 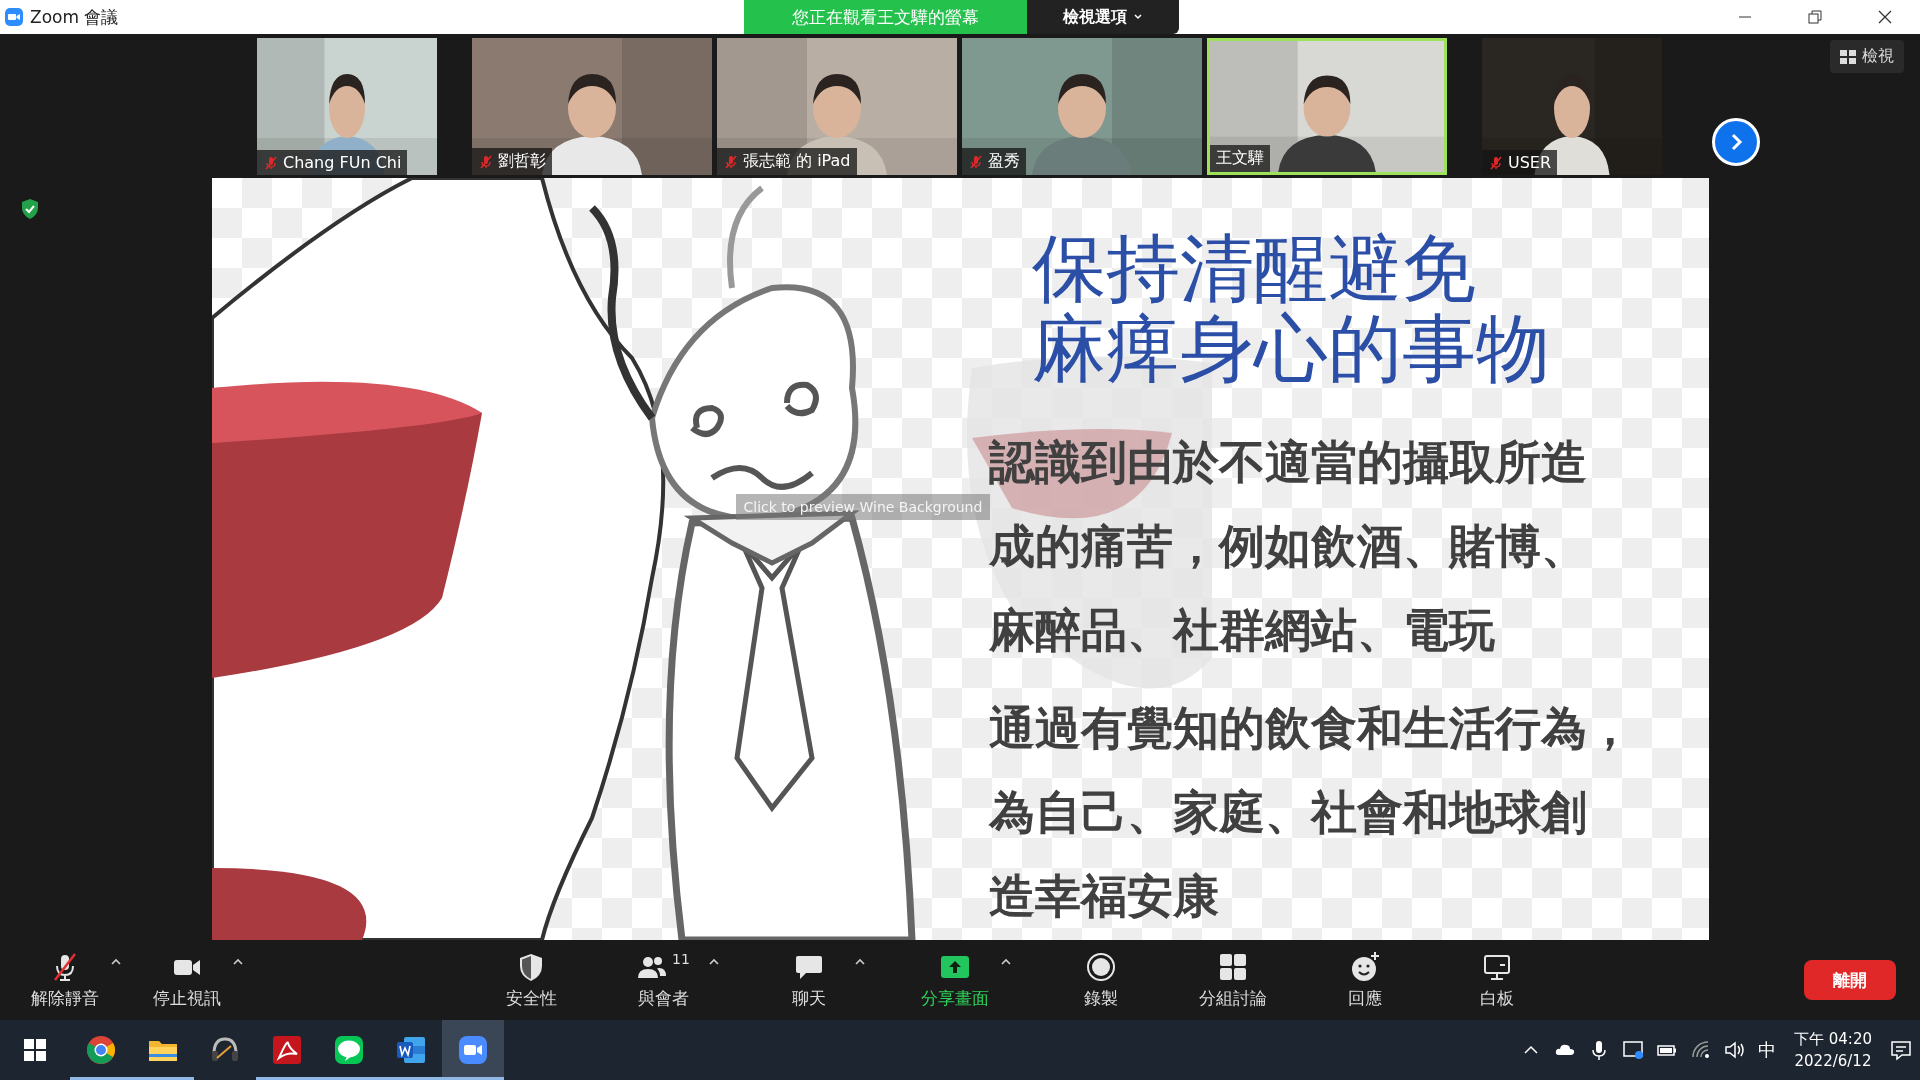 I want to click on next-page-button, so click(x=1736, y=142).